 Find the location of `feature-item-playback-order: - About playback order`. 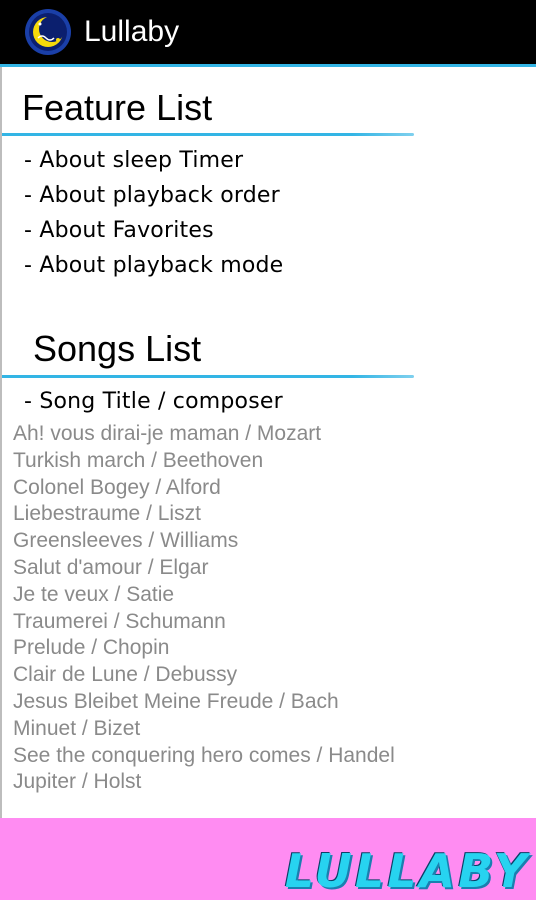

feature-item-playback-order: - About playback order is located at coordinates (153, 195).